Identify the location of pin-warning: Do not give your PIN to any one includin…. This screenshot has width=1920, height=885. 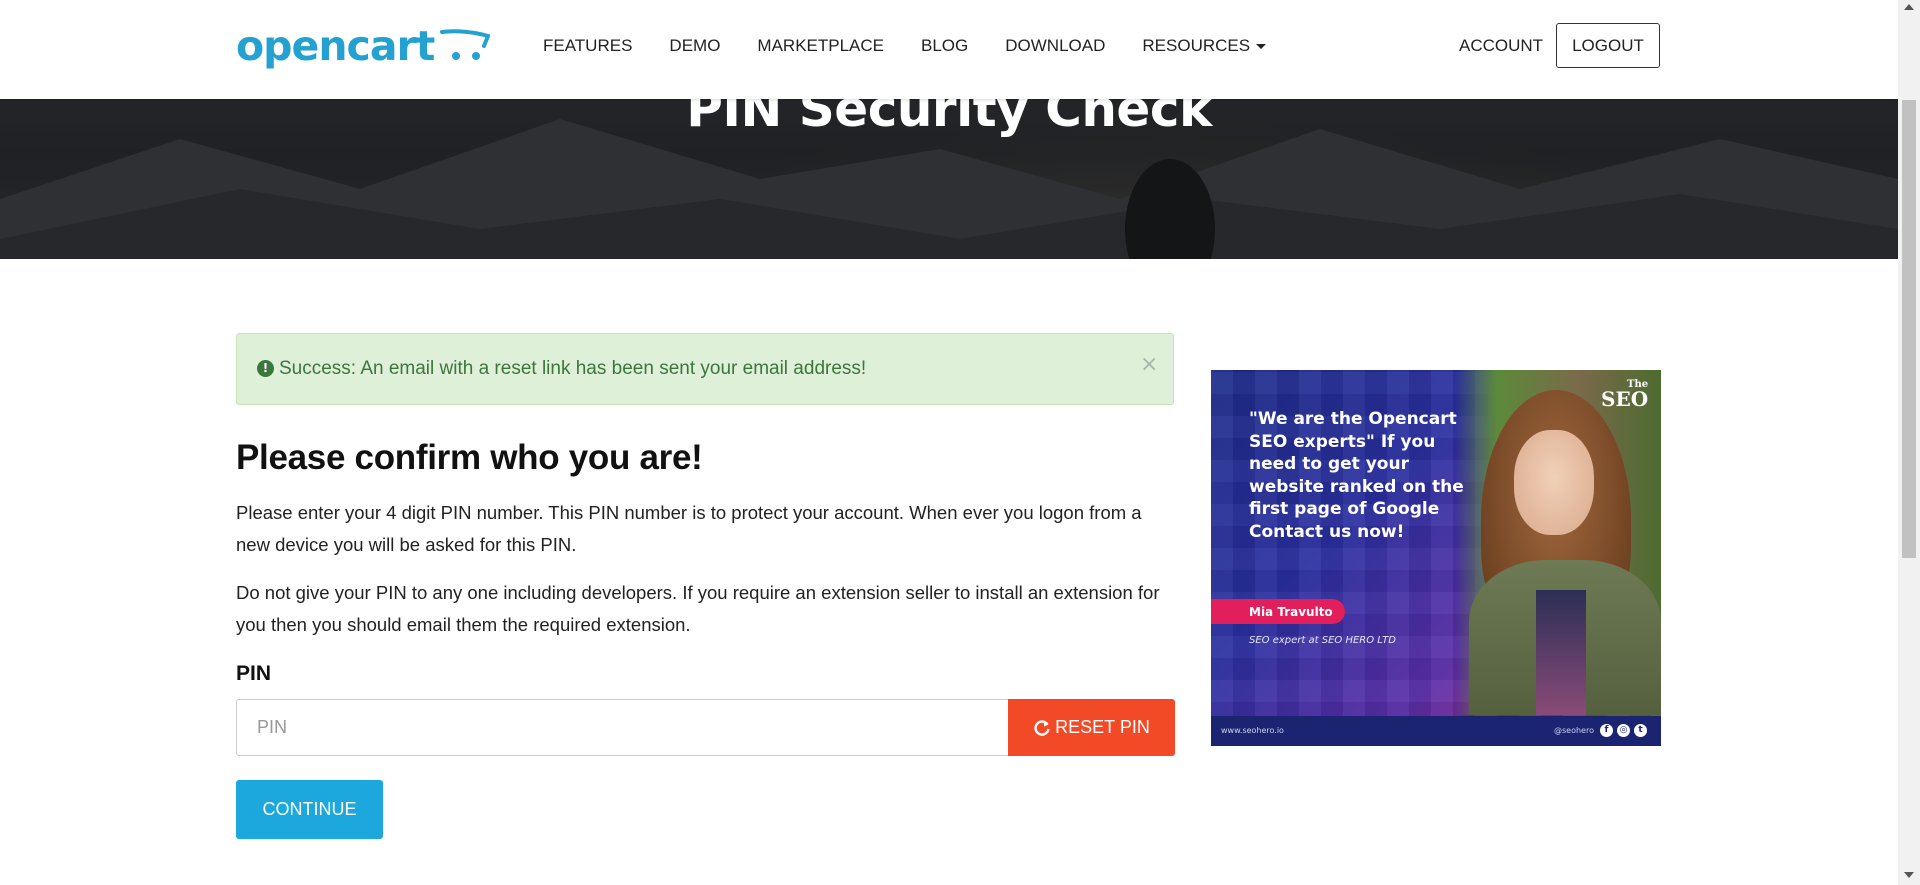
(698, 608).